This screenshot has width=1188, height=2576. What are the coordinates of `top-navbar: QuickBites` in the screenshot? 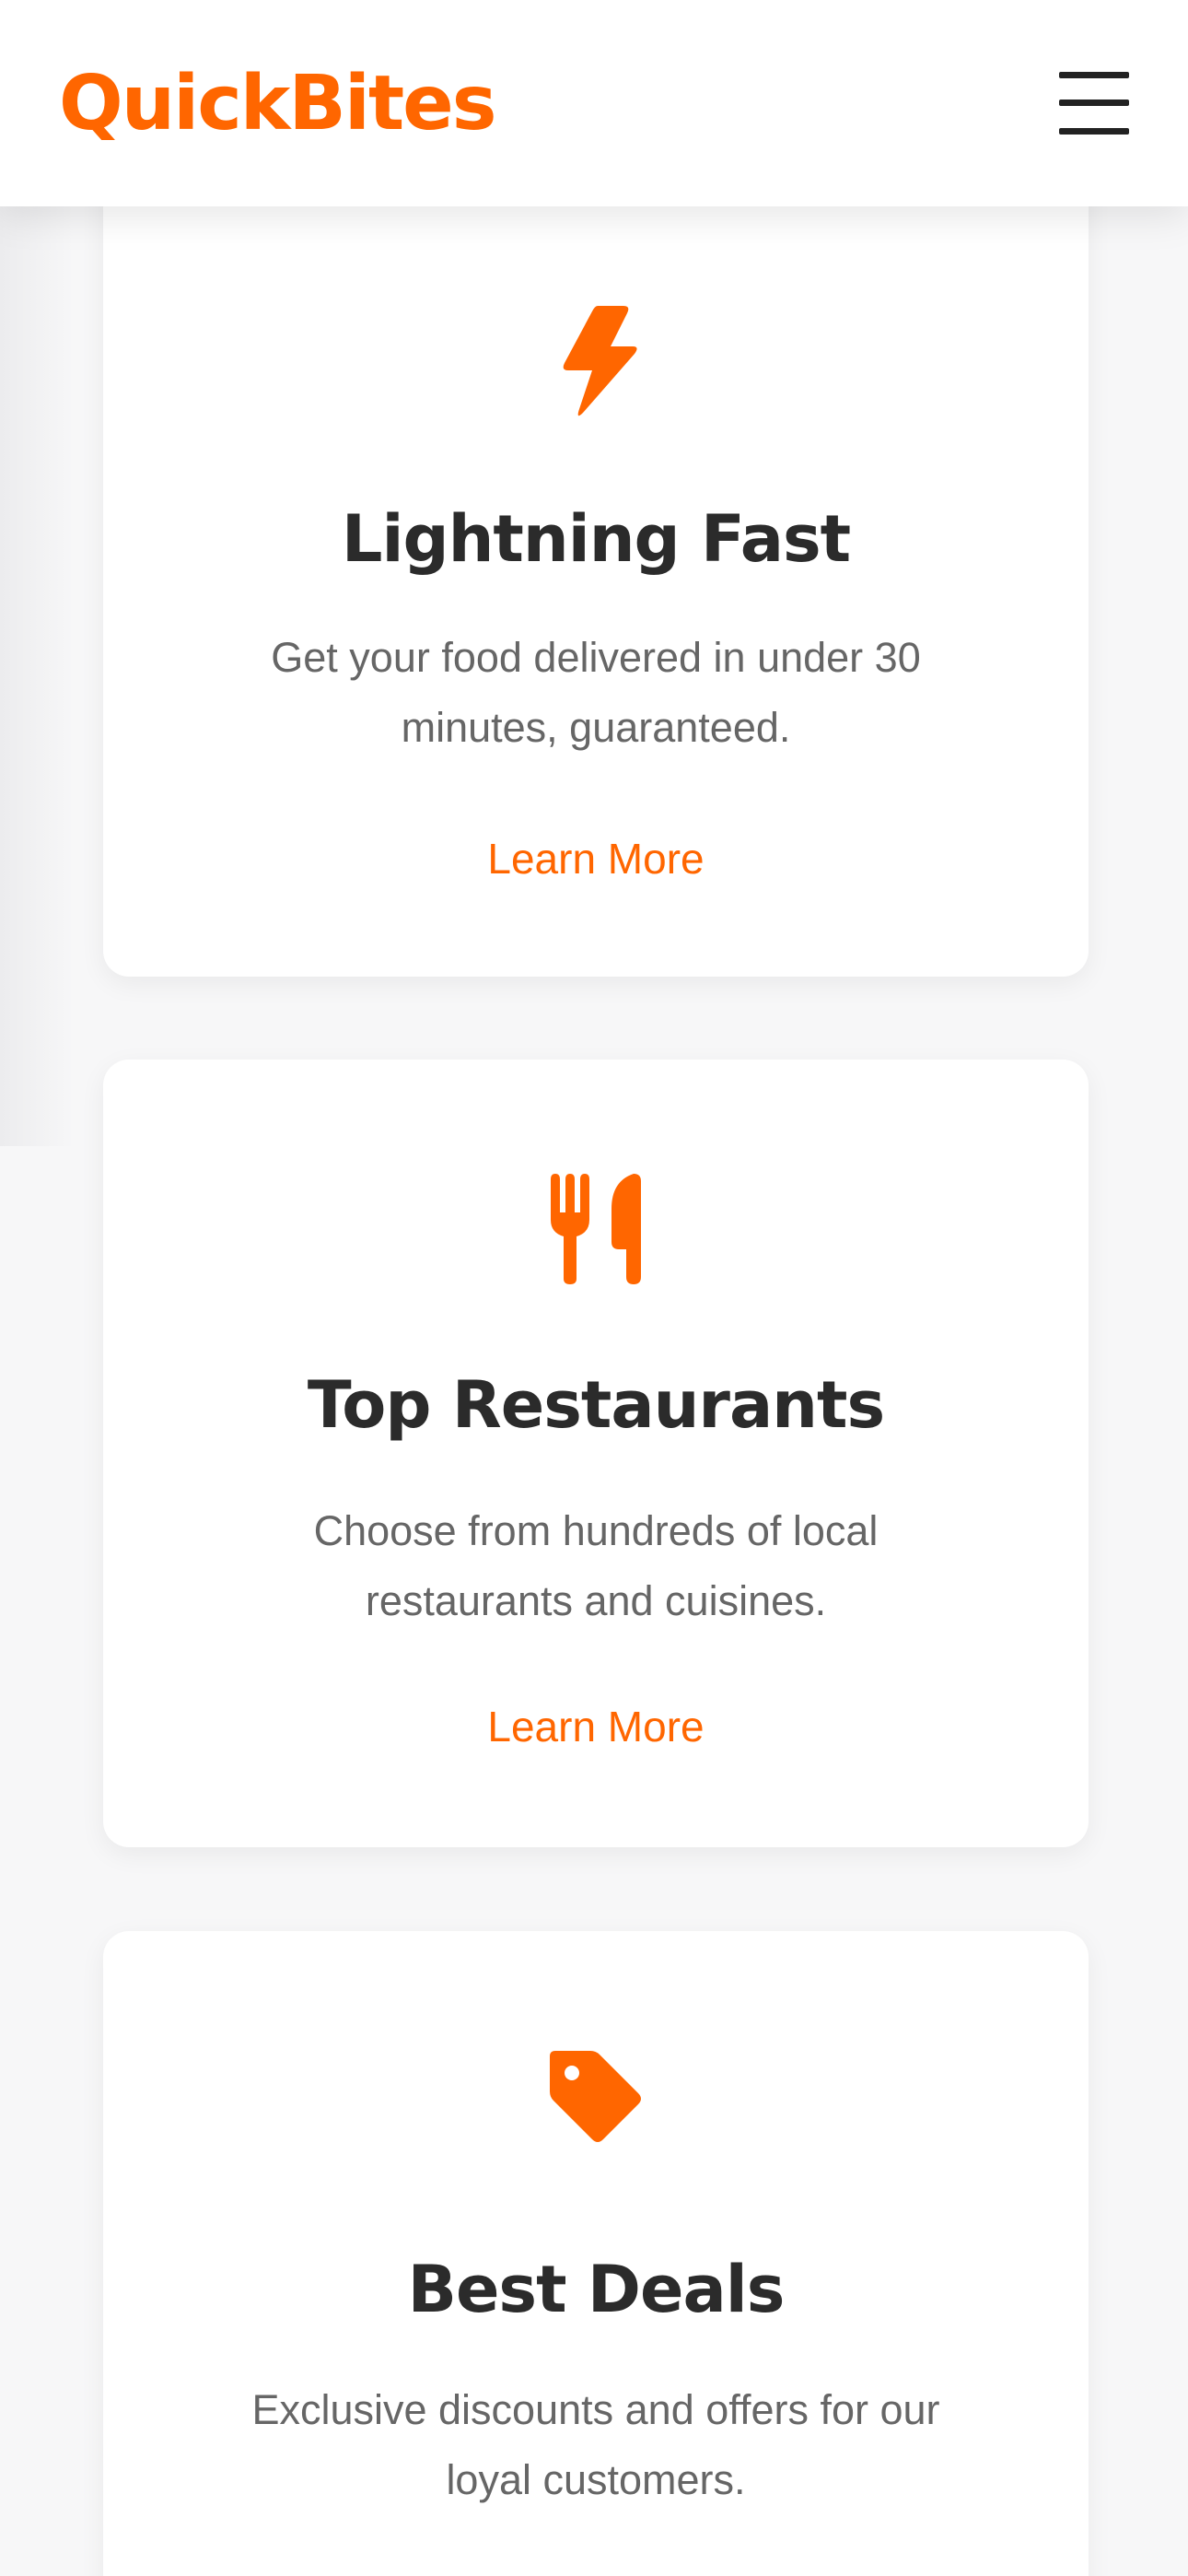 It's located at (594, 103).